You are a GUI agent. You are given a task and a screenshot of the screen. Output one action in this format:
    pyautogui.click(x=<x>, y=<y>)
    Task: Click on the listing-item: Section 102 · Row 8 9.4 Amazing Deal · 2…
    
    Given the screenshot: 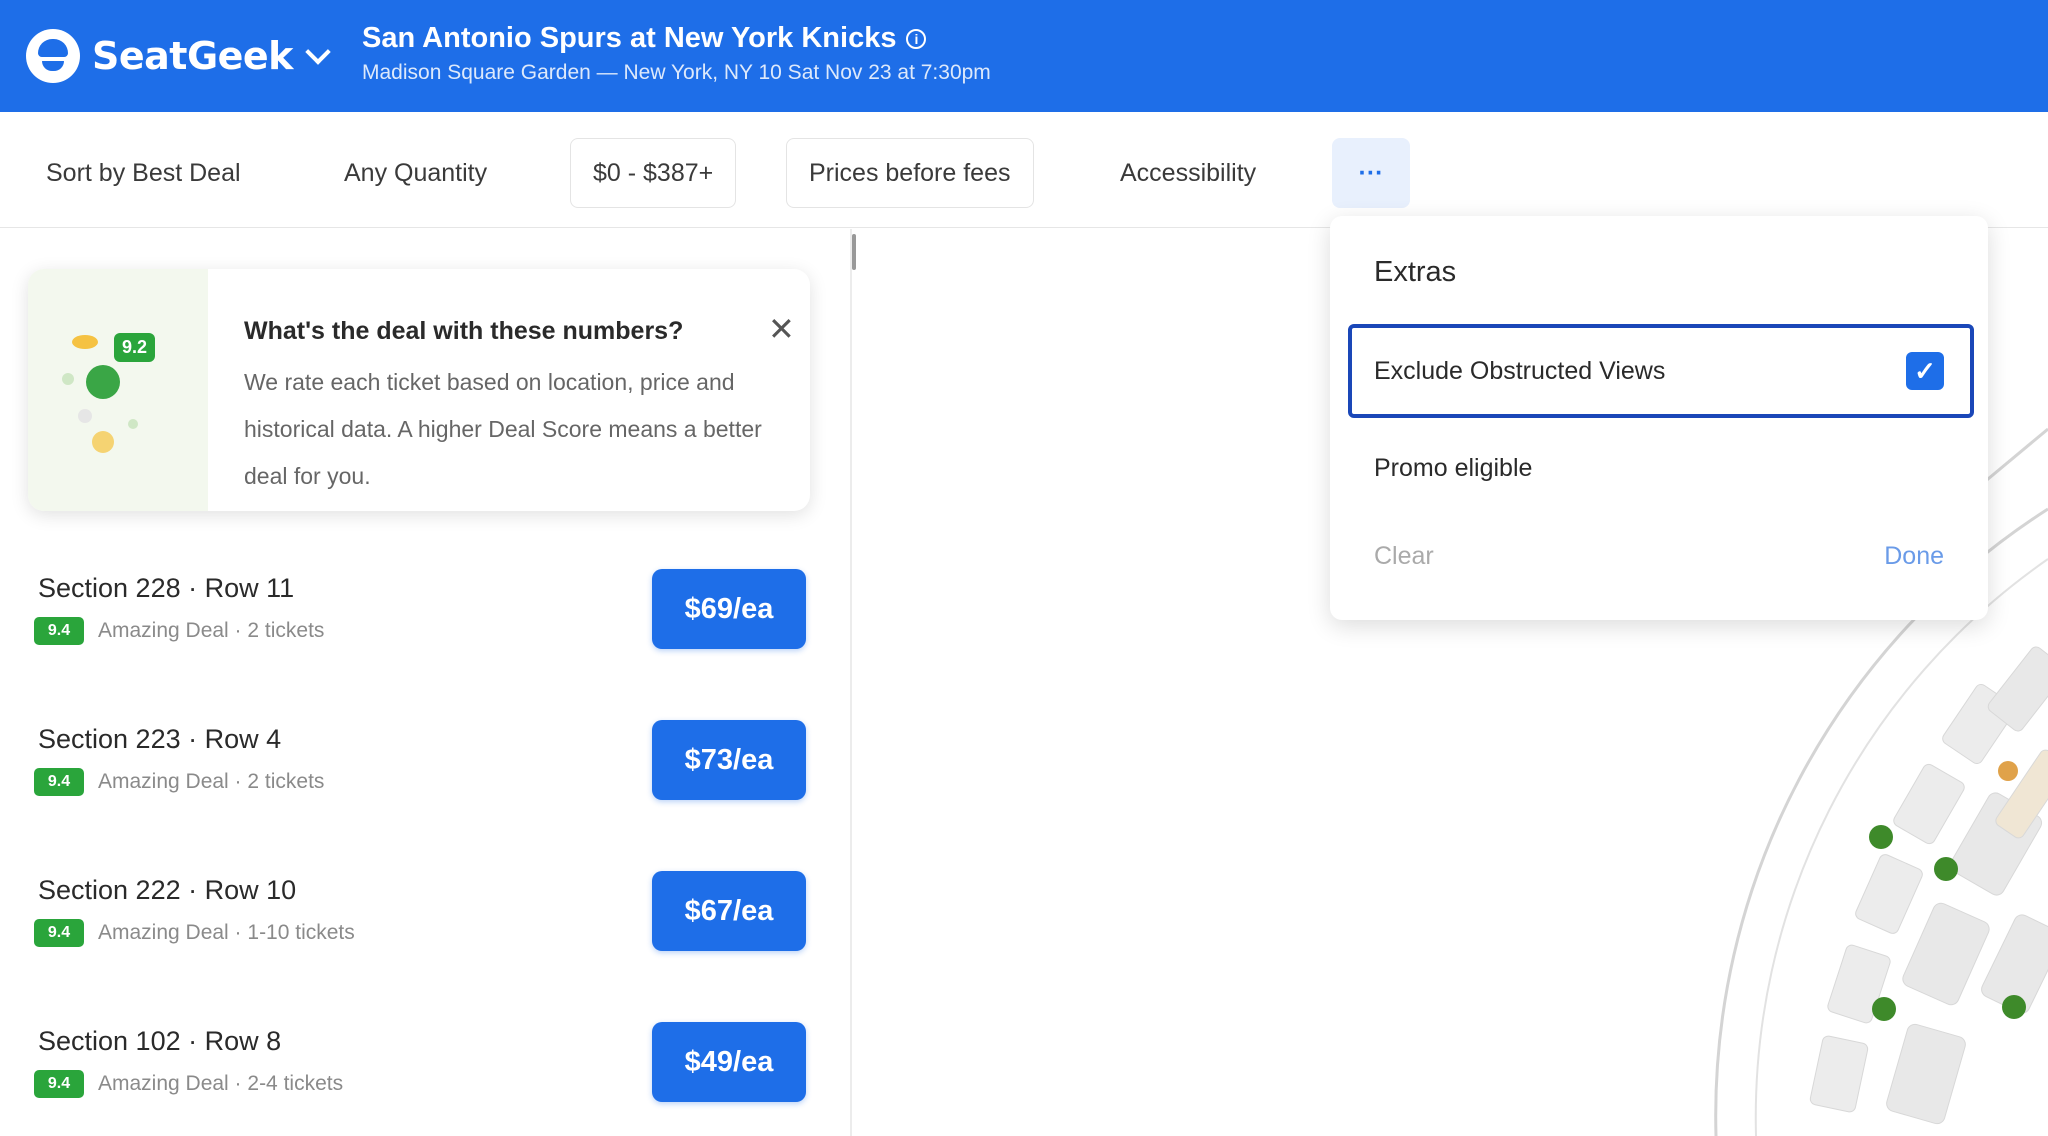 What is the action you would take?
    pyautogui.click(x=426, y=1074)
    